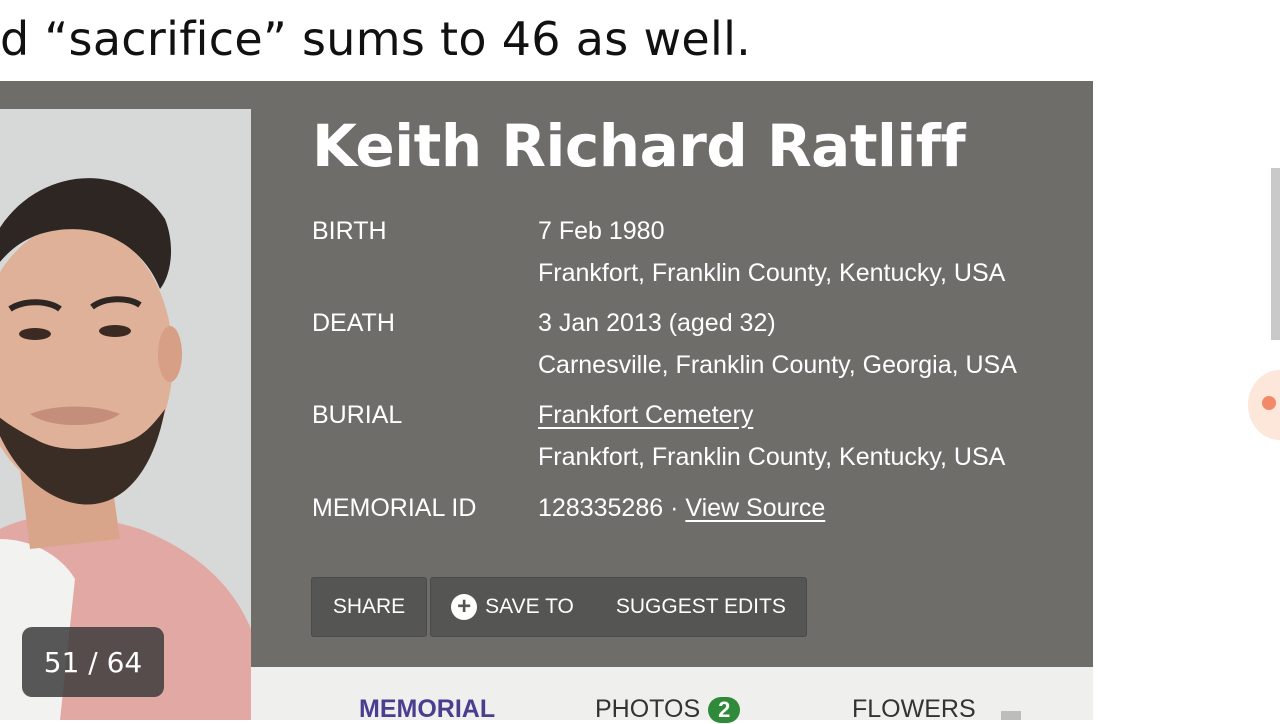 This screenshot has height=724, width=1280. I want to click on death-date: 3 Jan 2013 (aged 32), so click(657, 323).